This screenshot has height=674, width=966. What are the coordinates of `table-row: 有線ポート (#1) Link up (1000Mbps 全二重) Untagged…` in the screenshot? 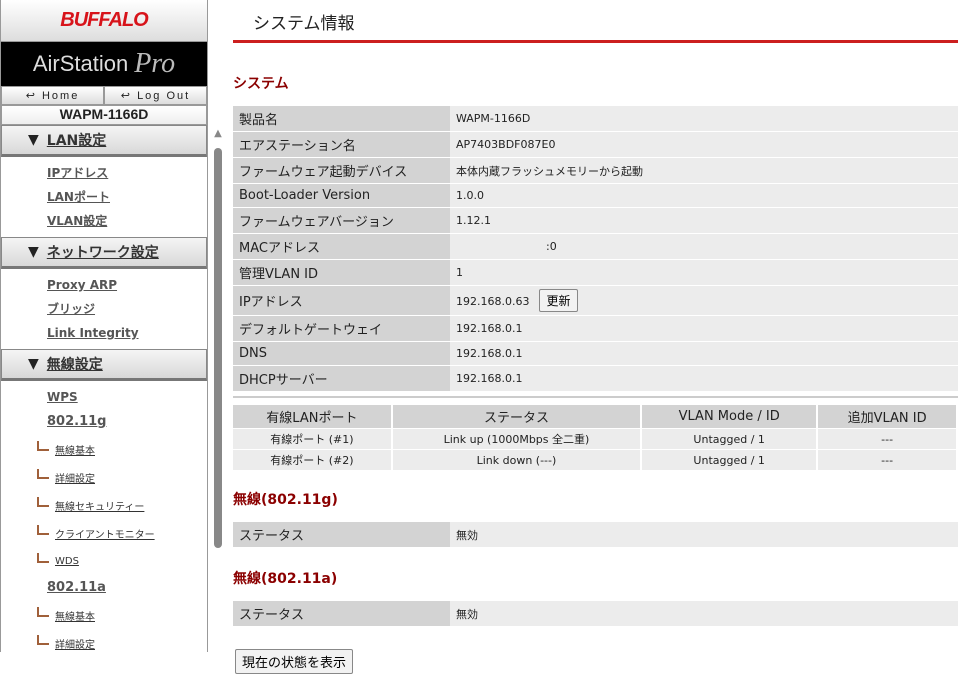 It's located at (595, 439).